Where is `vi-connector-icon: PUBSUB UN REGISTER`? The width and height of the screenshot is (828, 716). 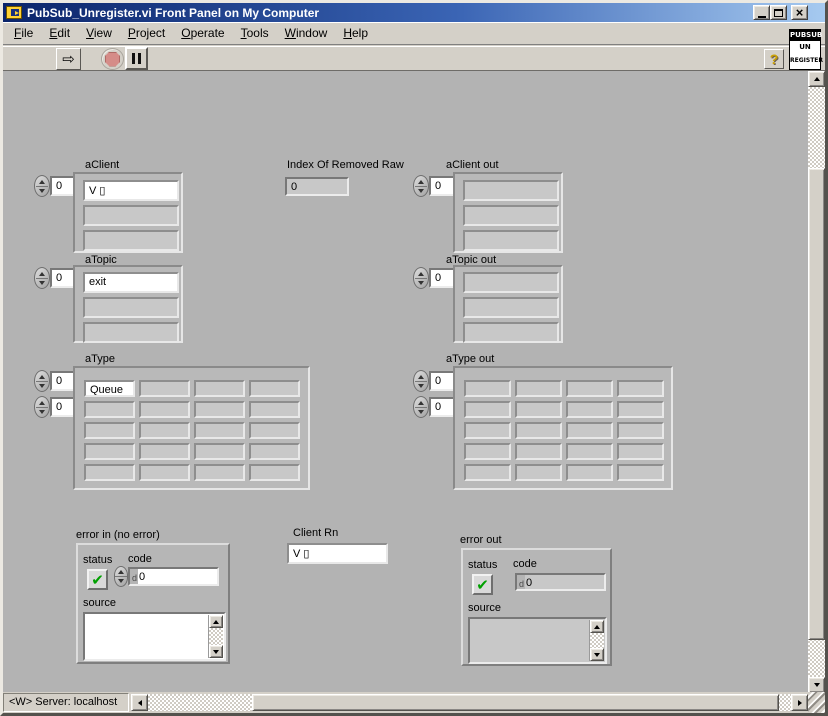 vi-connector-icon: PUBSUB UN REGISTER is located at coordinates (806, 49).